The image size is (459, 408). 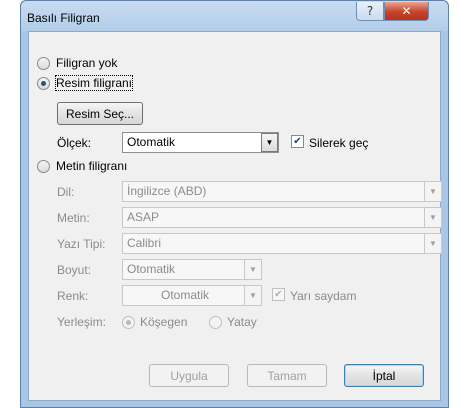 I want to click on scale-combo: Otomatik ▼, so click(x=200, y=142).